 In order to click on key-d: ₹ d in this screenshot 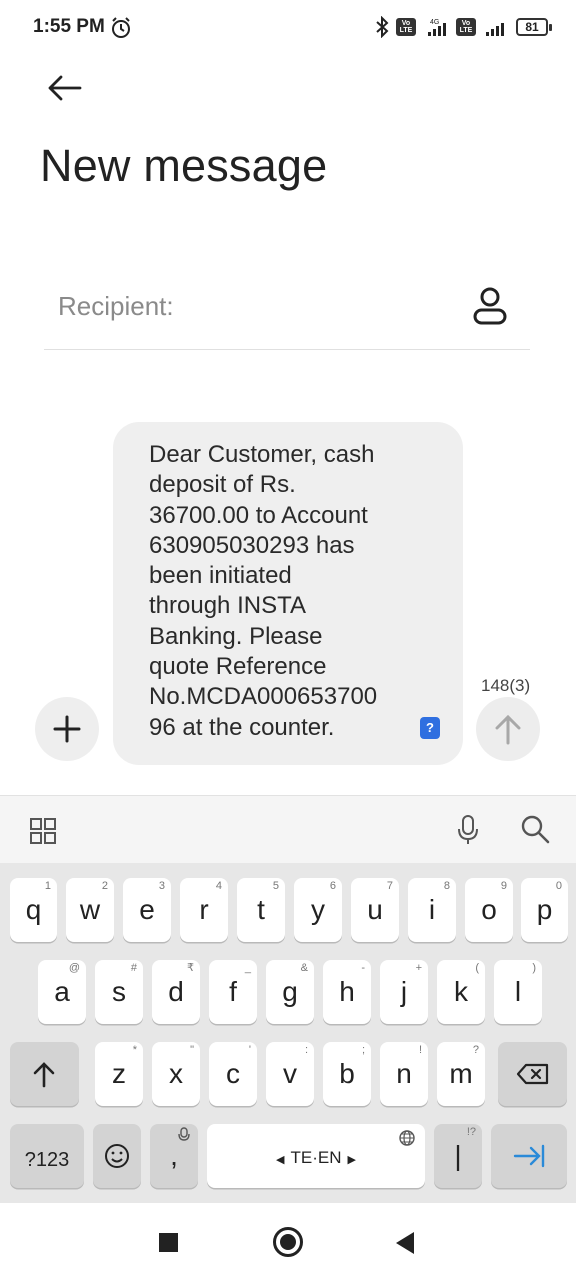, I will do `click(176, 992)`.